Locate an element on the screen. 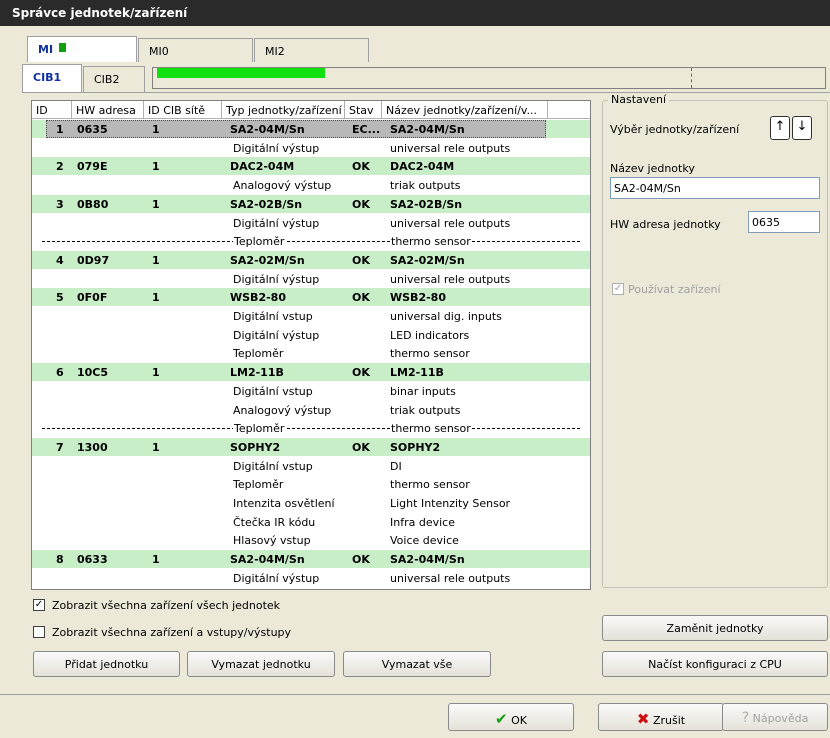 This screenshot has width=830, height=738. unit-row: 8 0633 1 SA2-04M/Sn OK SA2-04M/Sn is located at coordinates (311, 559).